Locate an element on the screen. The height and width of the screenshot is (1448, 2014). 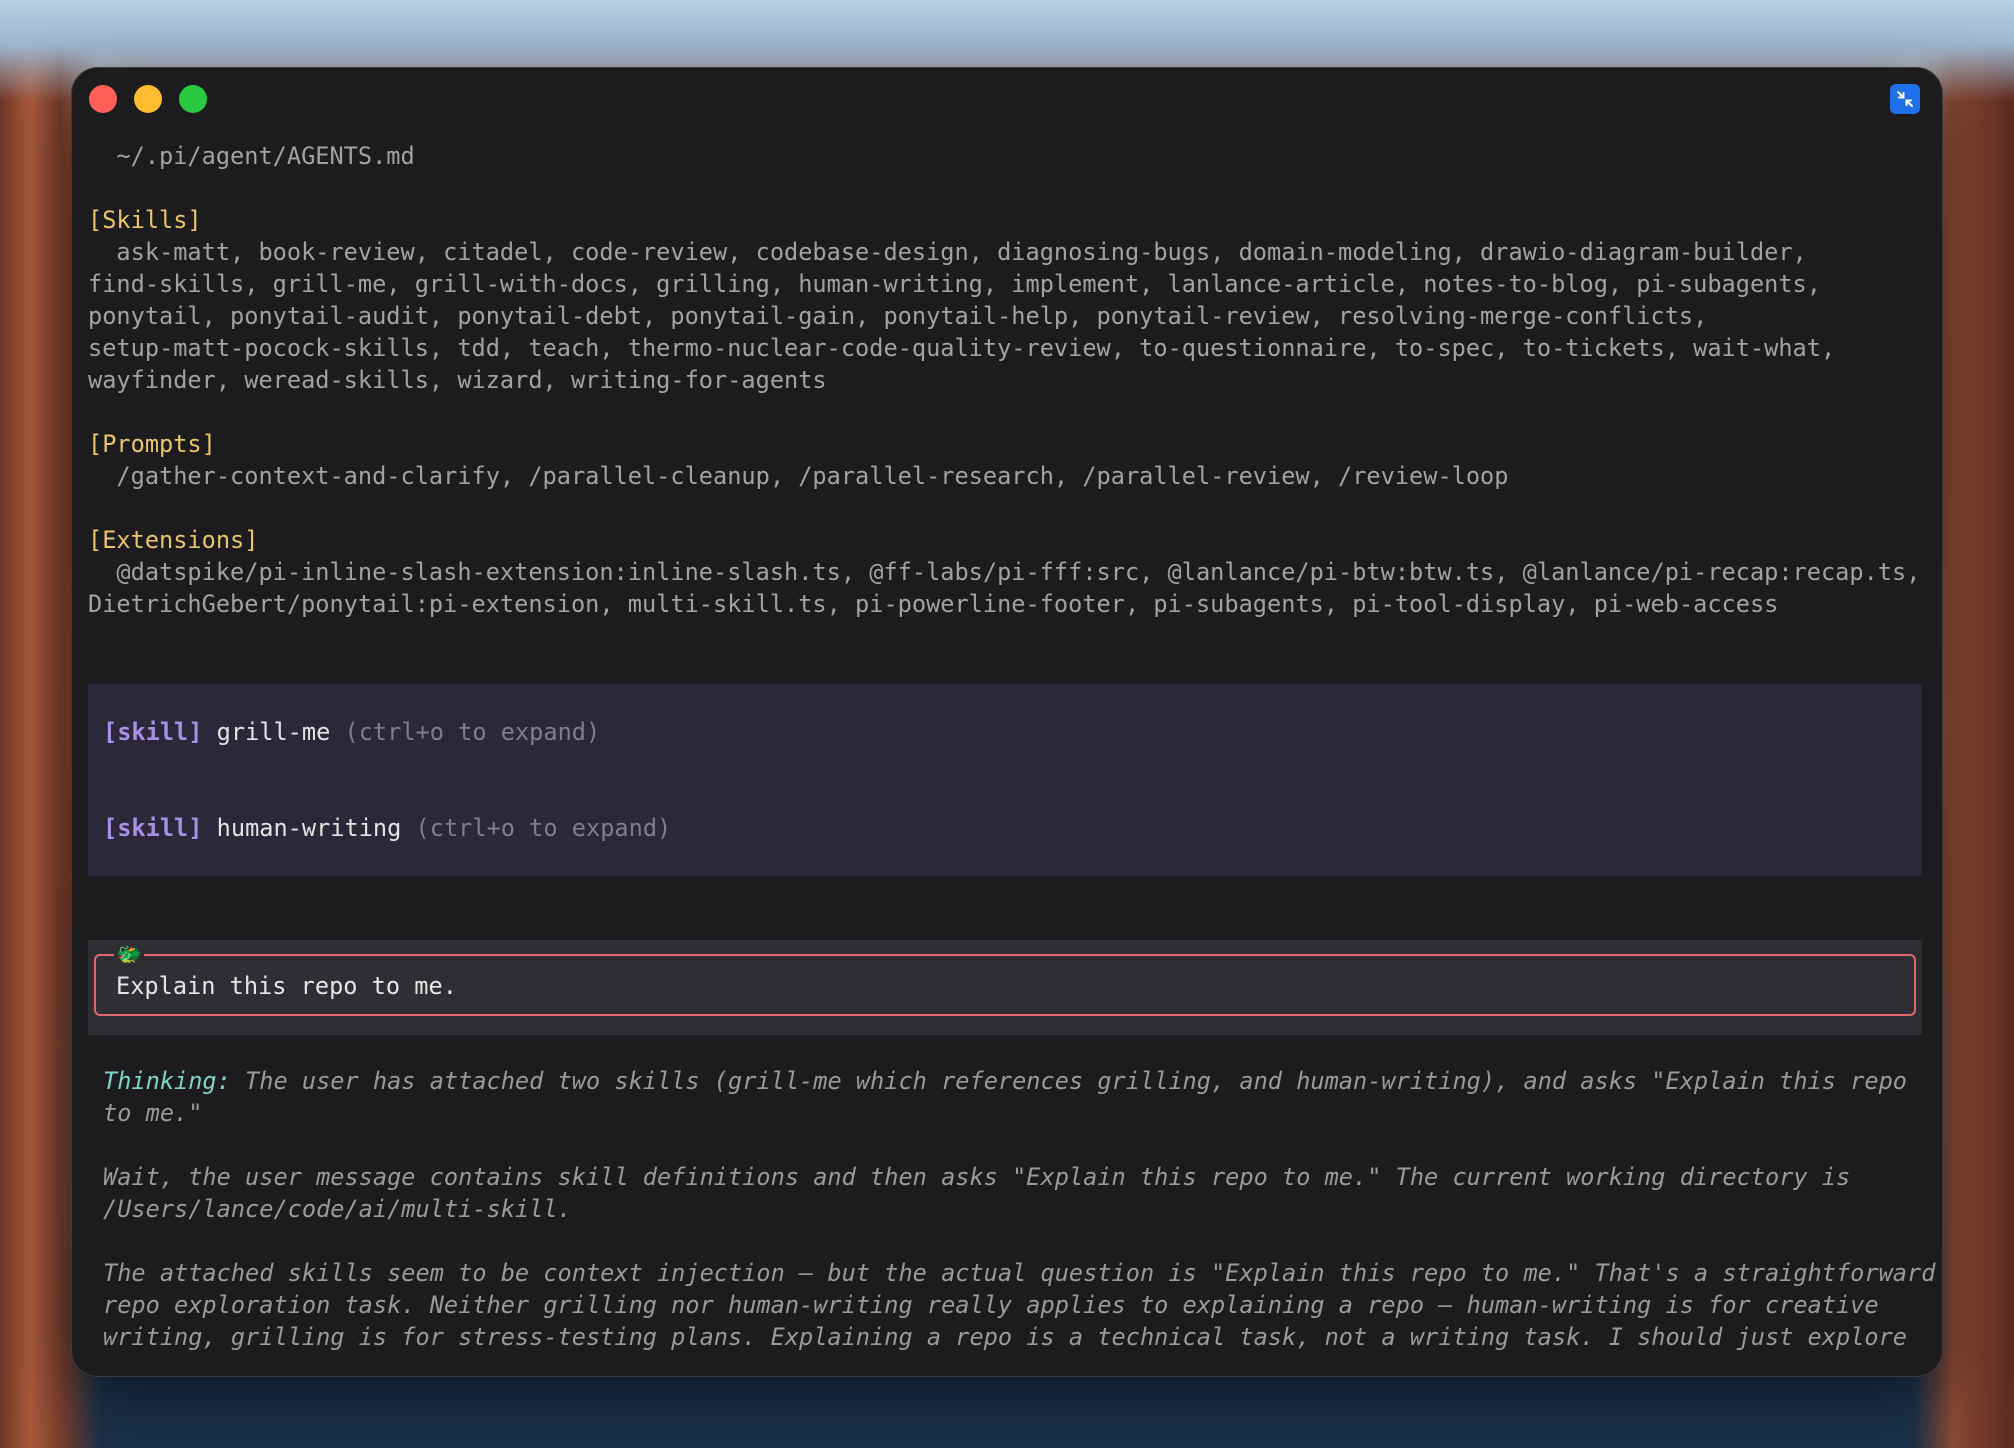
thinking-label: Thinking: is located at coordinates (167, 1081).